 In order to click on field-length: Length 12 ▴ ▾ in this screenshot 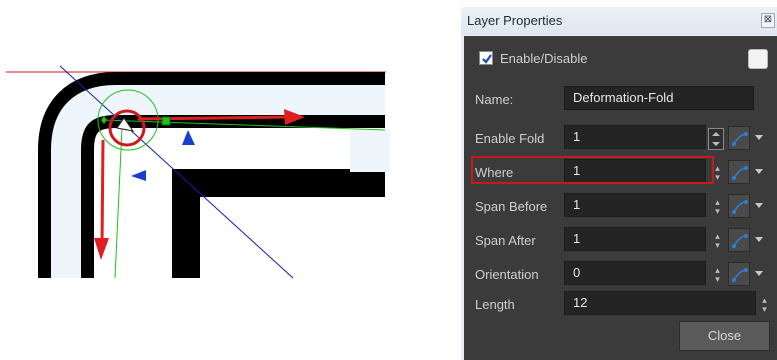, I will do `click(620, 305)`.